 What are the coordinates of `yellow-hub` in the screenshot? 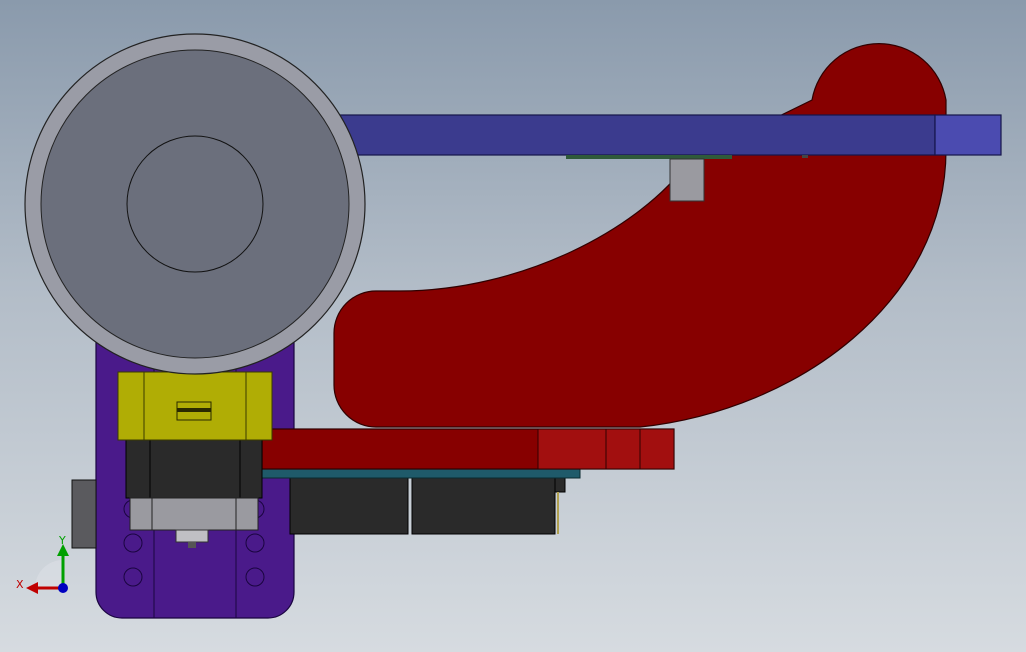 It's located at (195, 406).